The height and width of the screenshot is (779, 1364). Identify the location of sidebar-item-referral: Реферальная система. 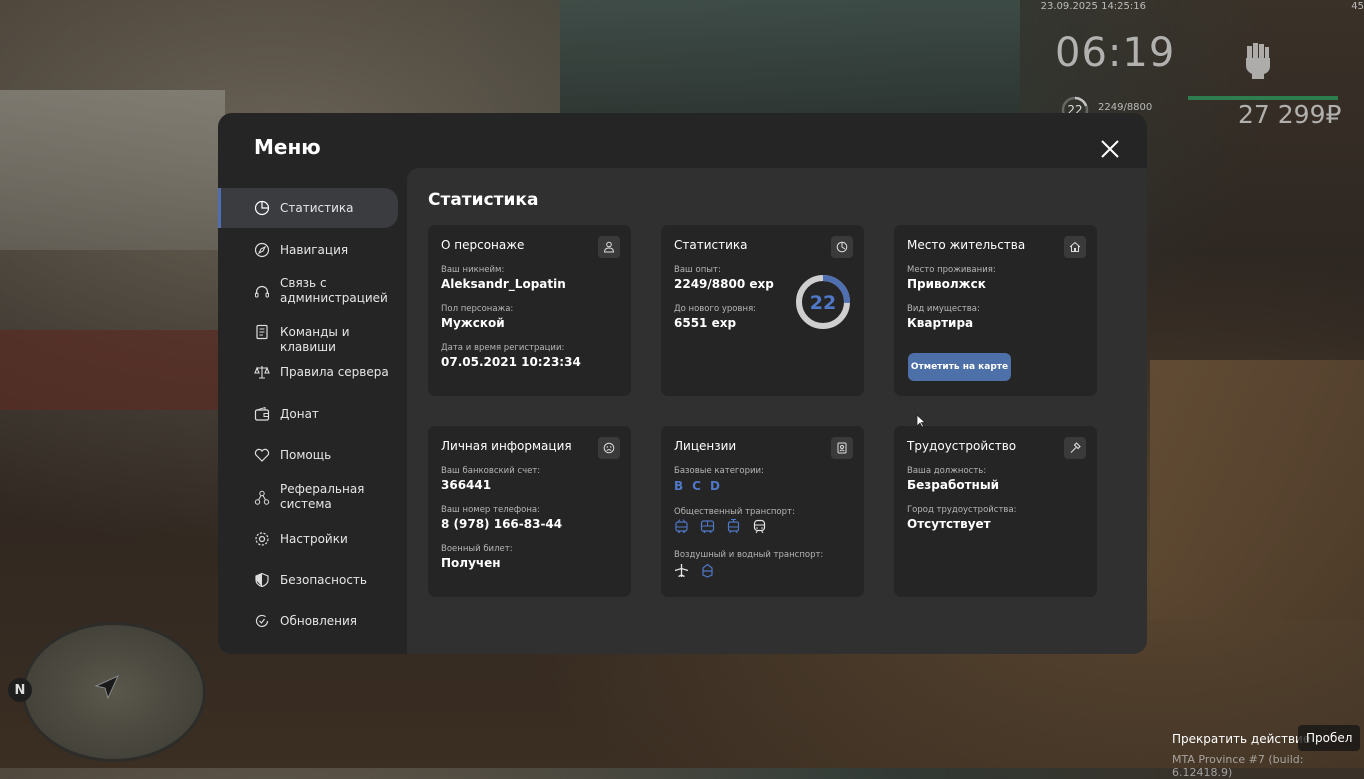
(308, 498).